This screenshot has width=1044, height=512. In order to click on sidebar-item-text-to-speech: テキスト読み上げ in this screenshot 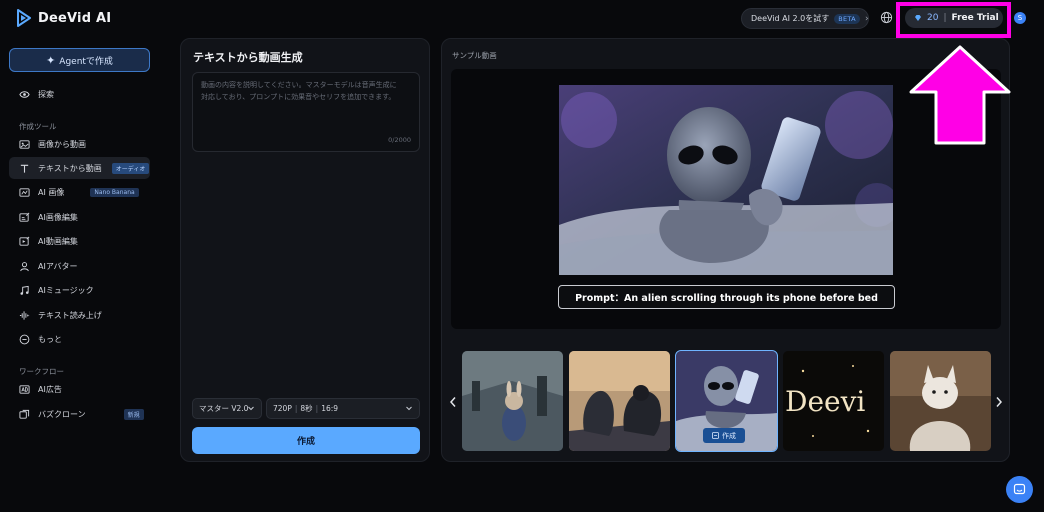, I will do `click(79, 315)`.